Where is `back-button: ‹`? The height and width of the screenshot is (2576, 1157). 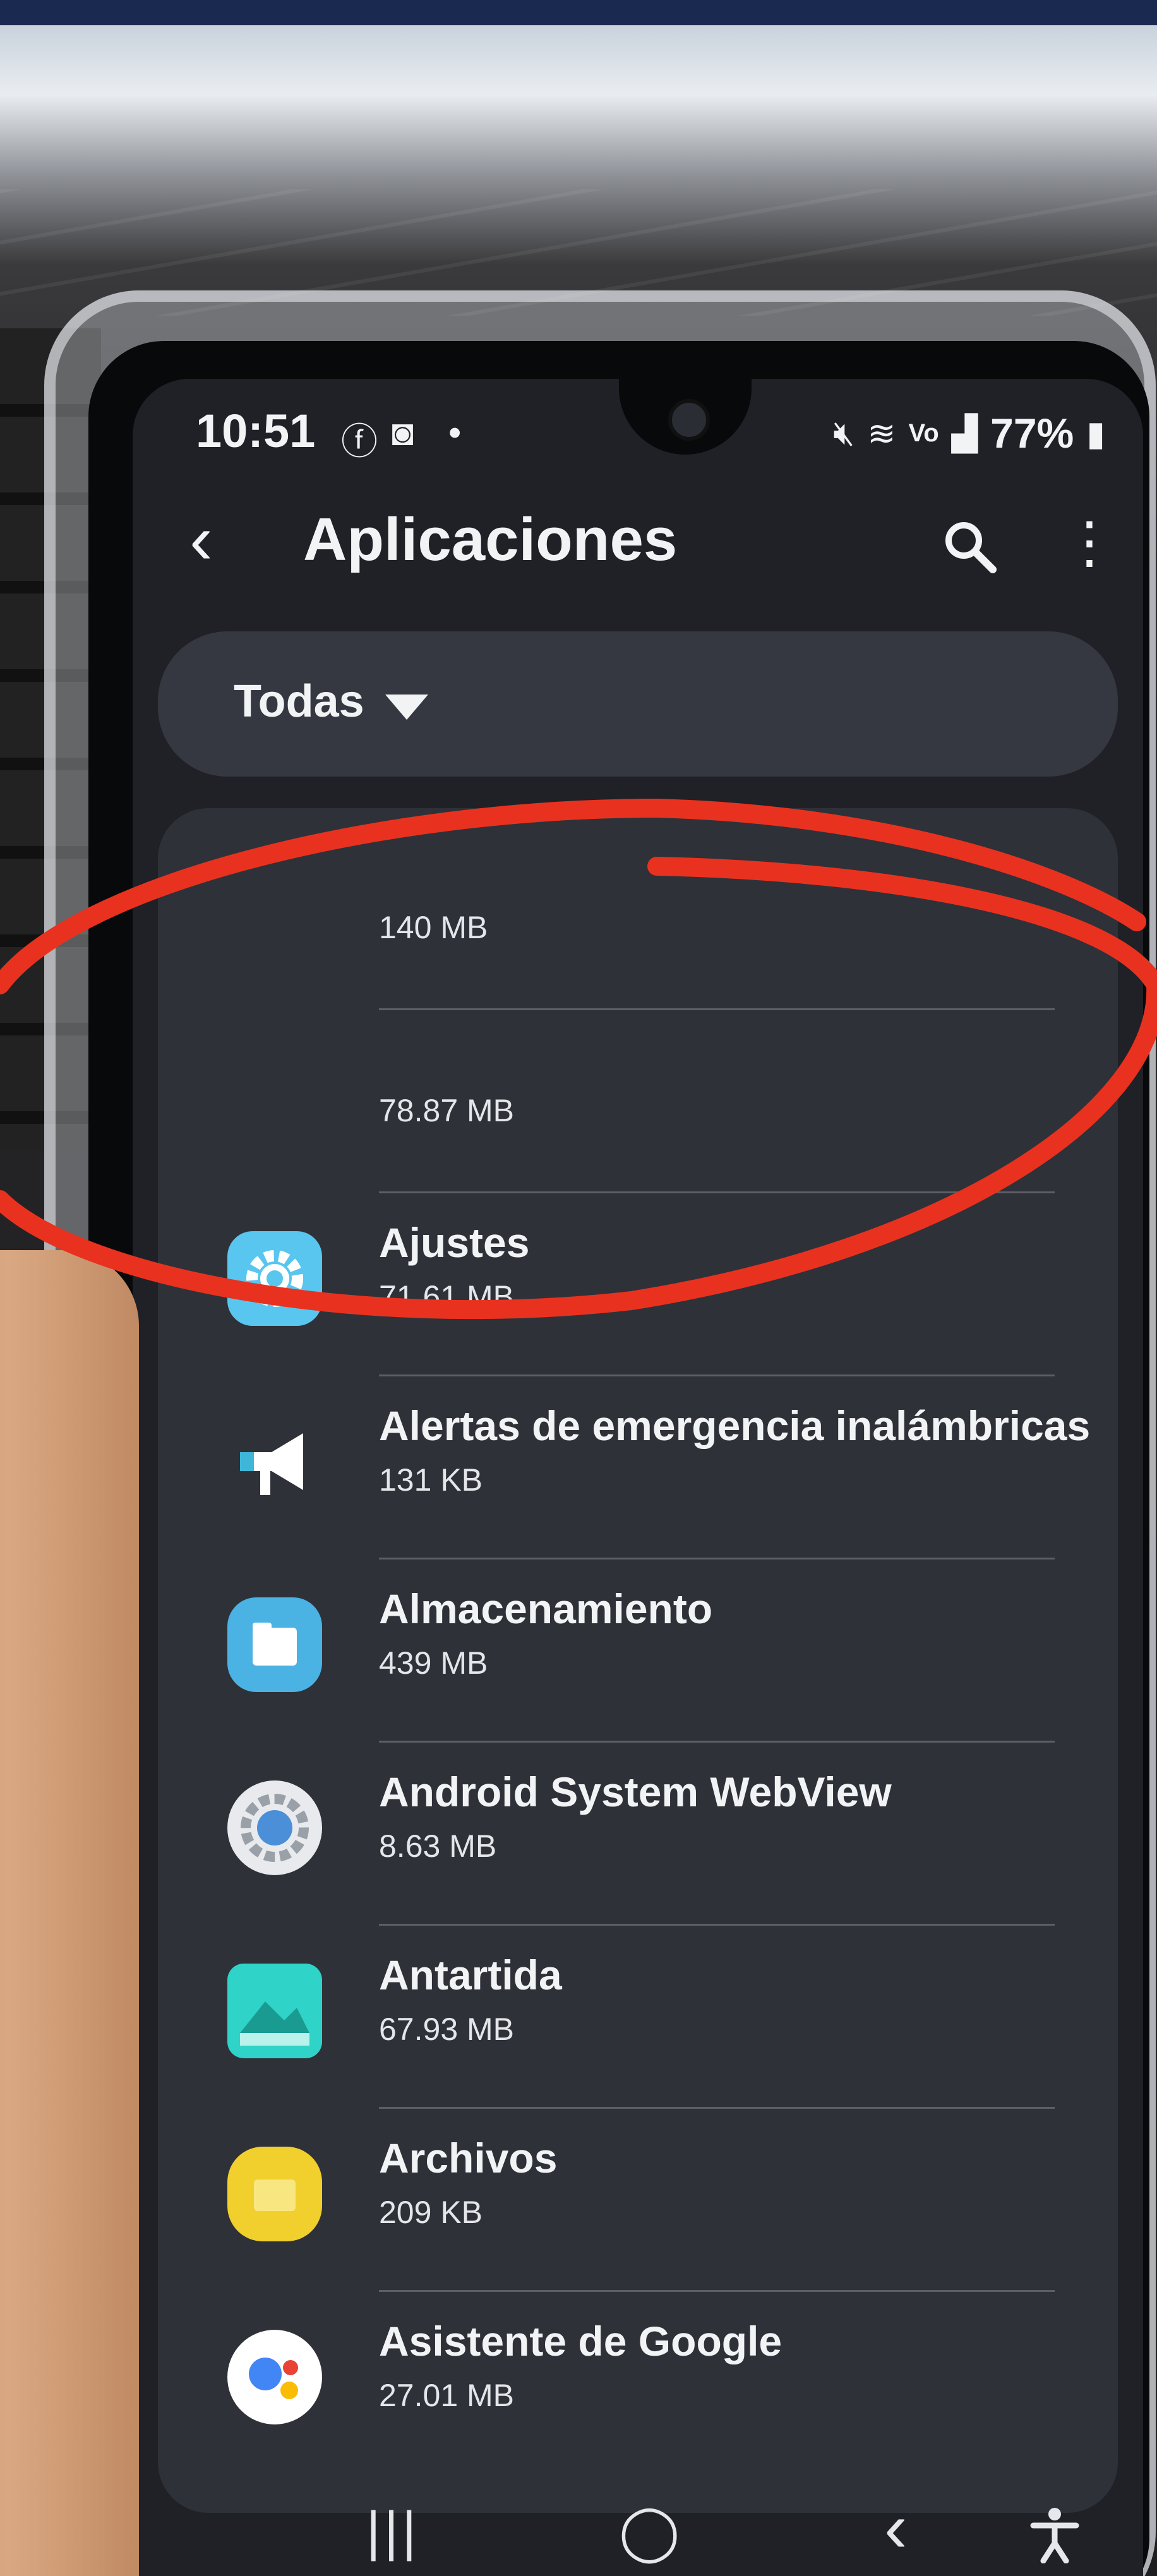
back-button: ‹ is located at coordinates (896, 2528).